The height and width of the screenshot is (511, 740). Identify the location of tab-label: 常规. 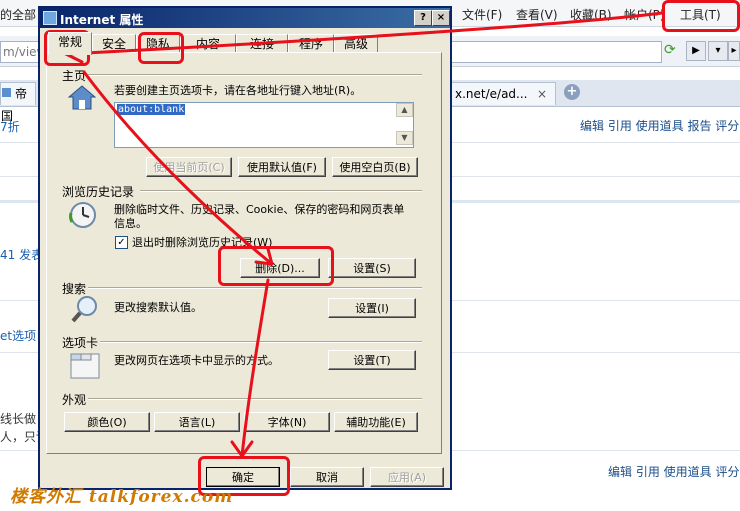
(69, 42).